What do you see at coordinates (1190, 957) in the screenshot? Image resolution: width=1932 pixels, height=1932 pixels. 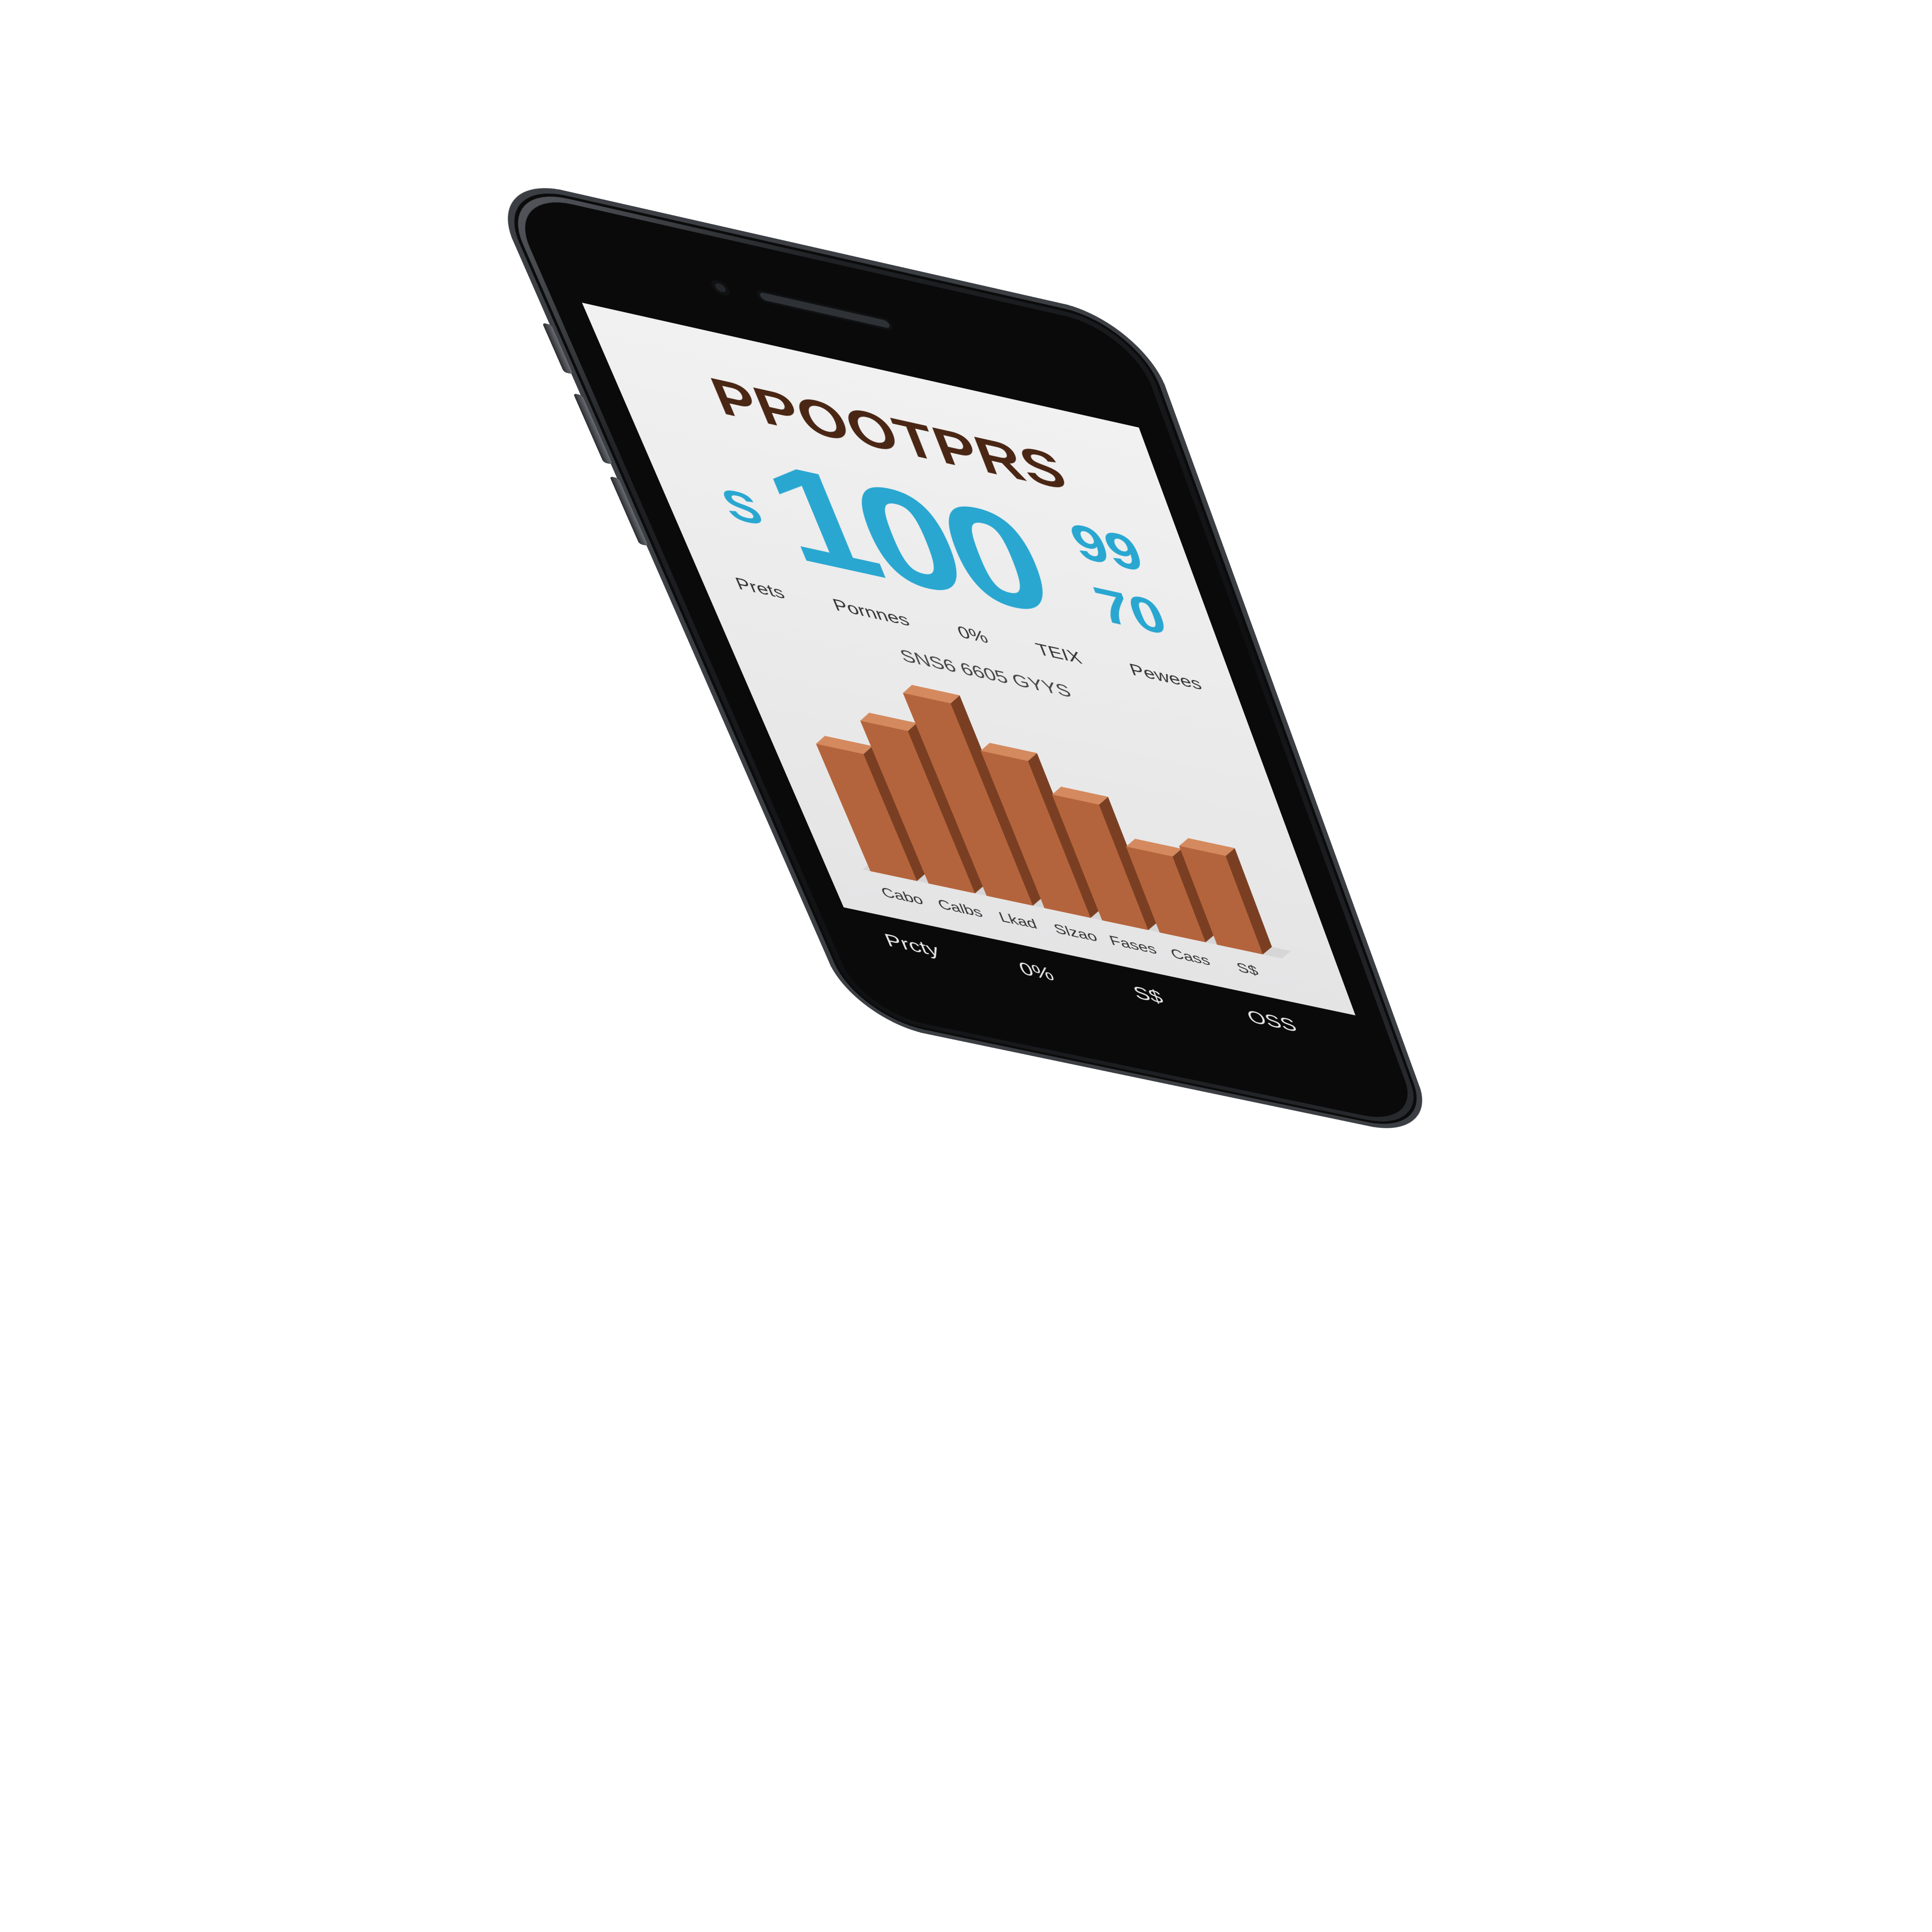 I see `x-tick-label: Cass` at bounding box center [1190, 957].